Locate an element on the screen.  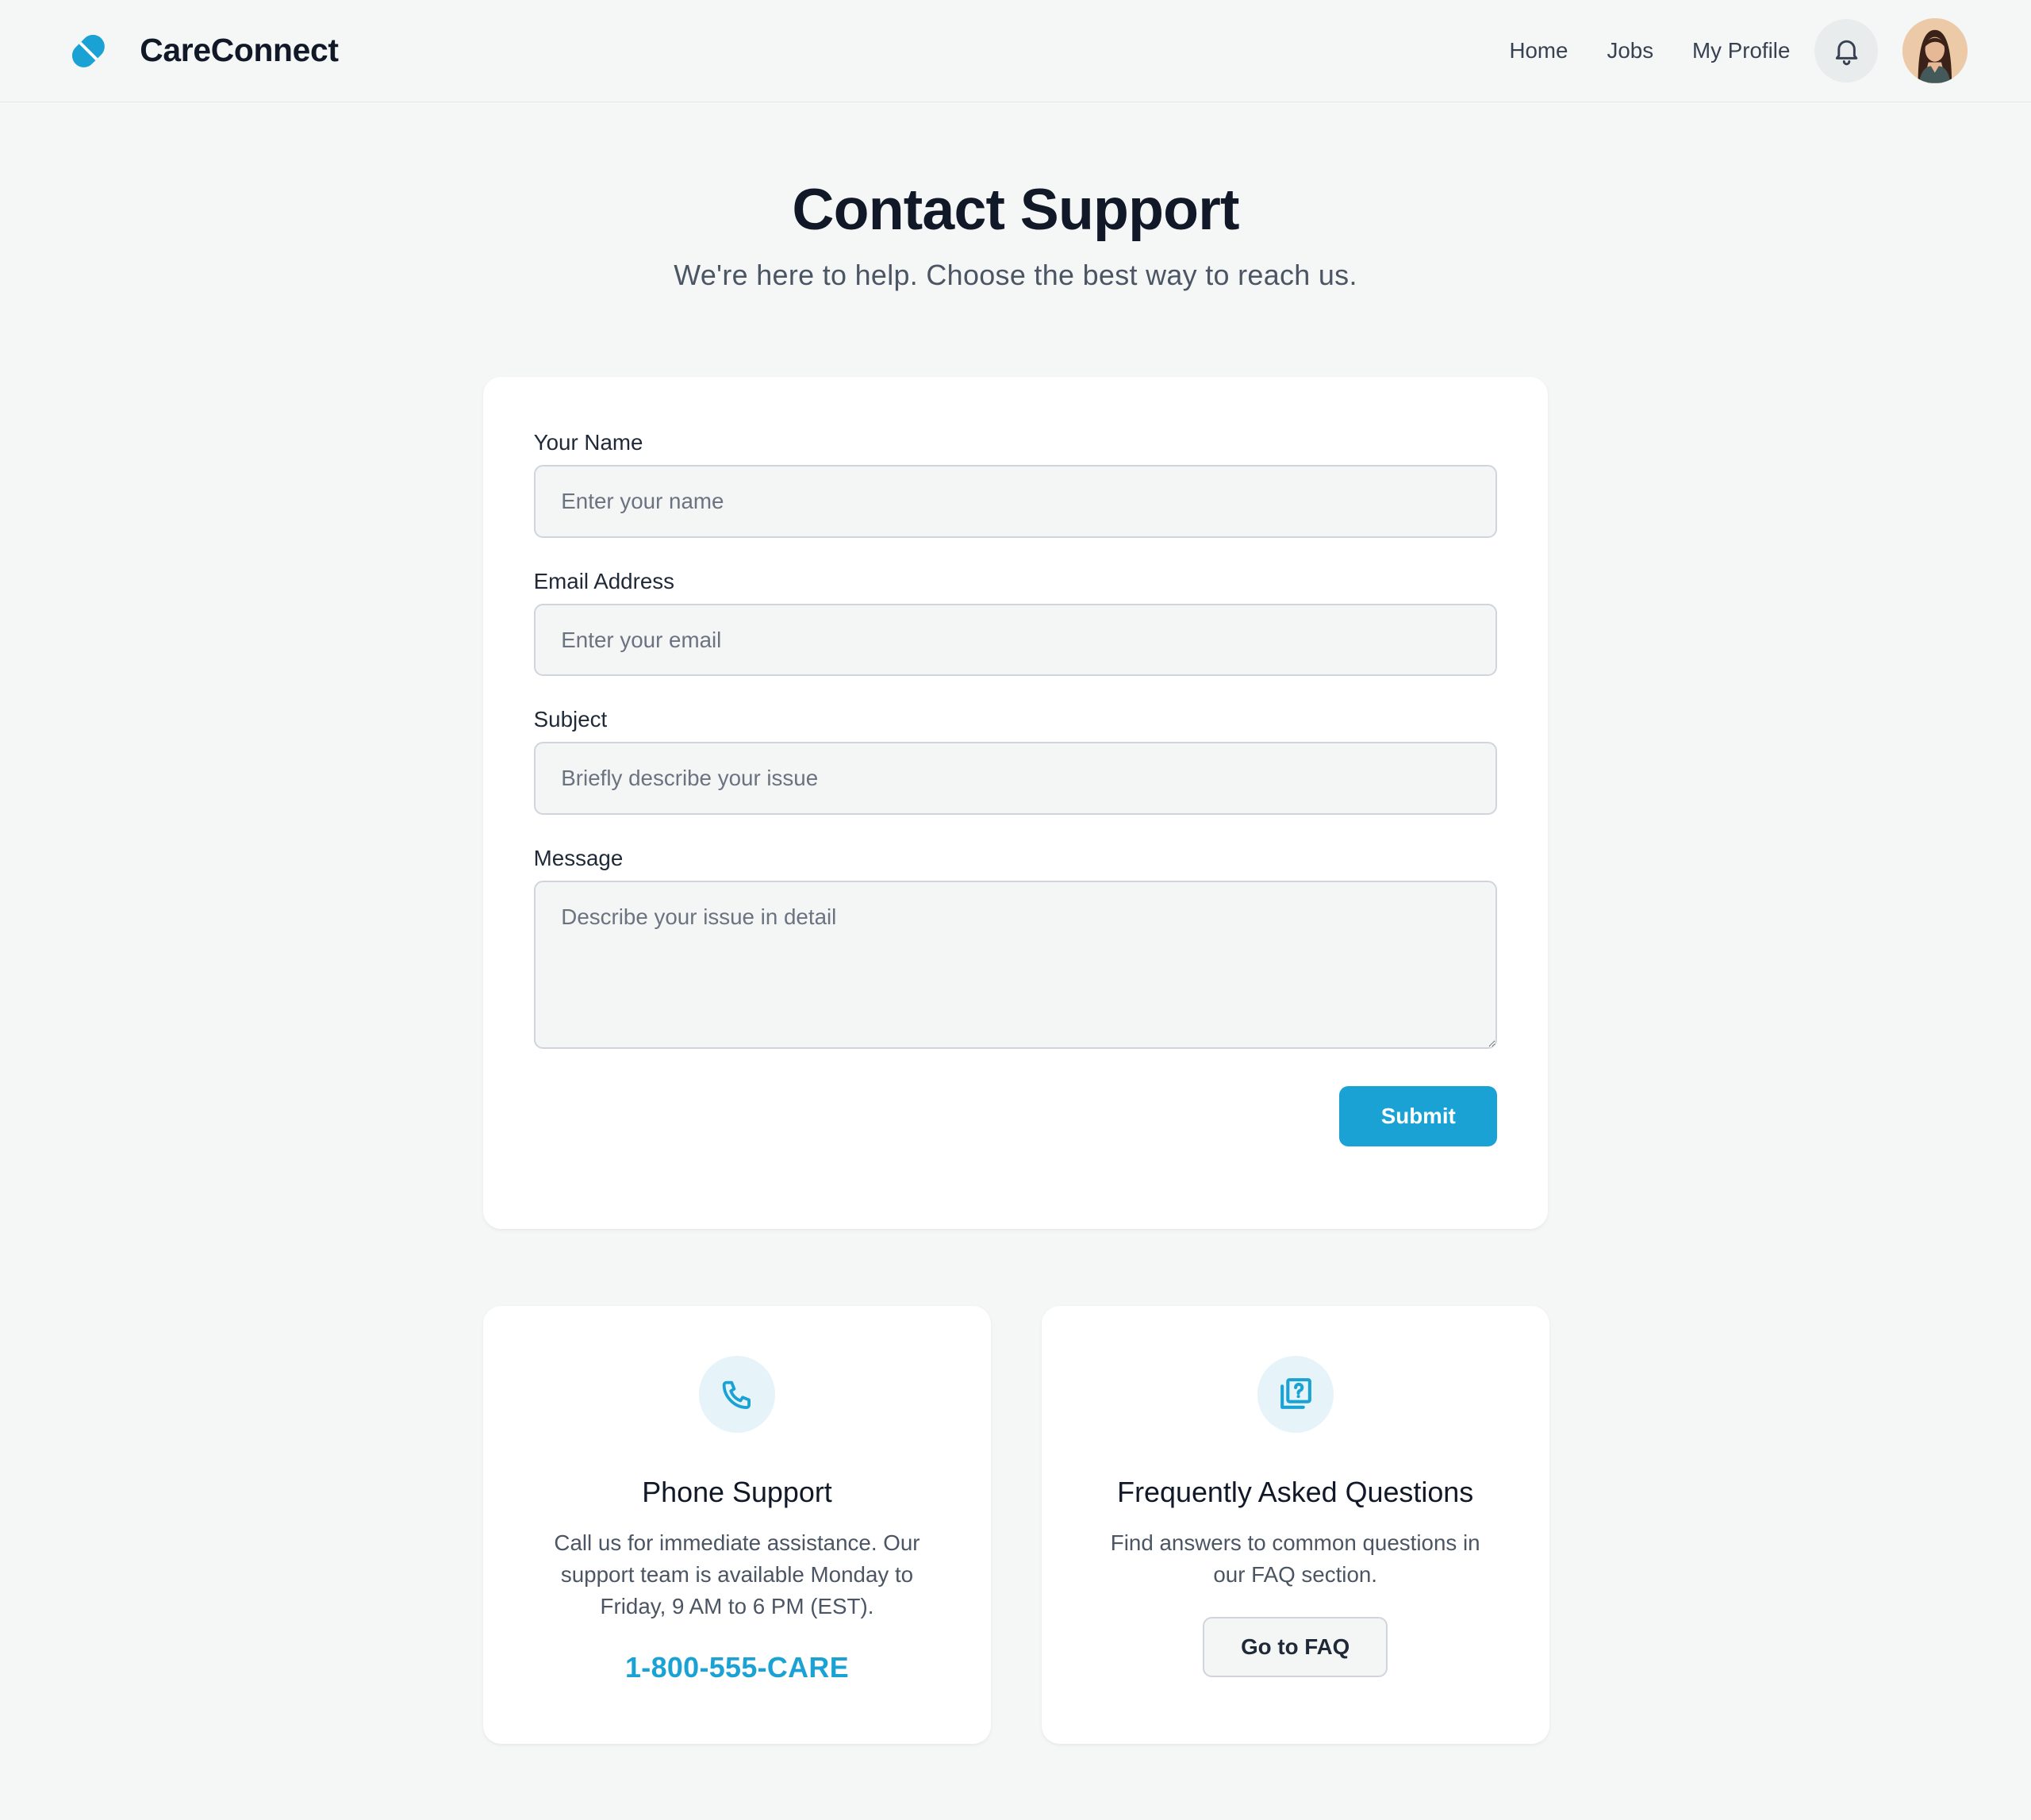
faq-icon is located at coordinates (1296, 1393).